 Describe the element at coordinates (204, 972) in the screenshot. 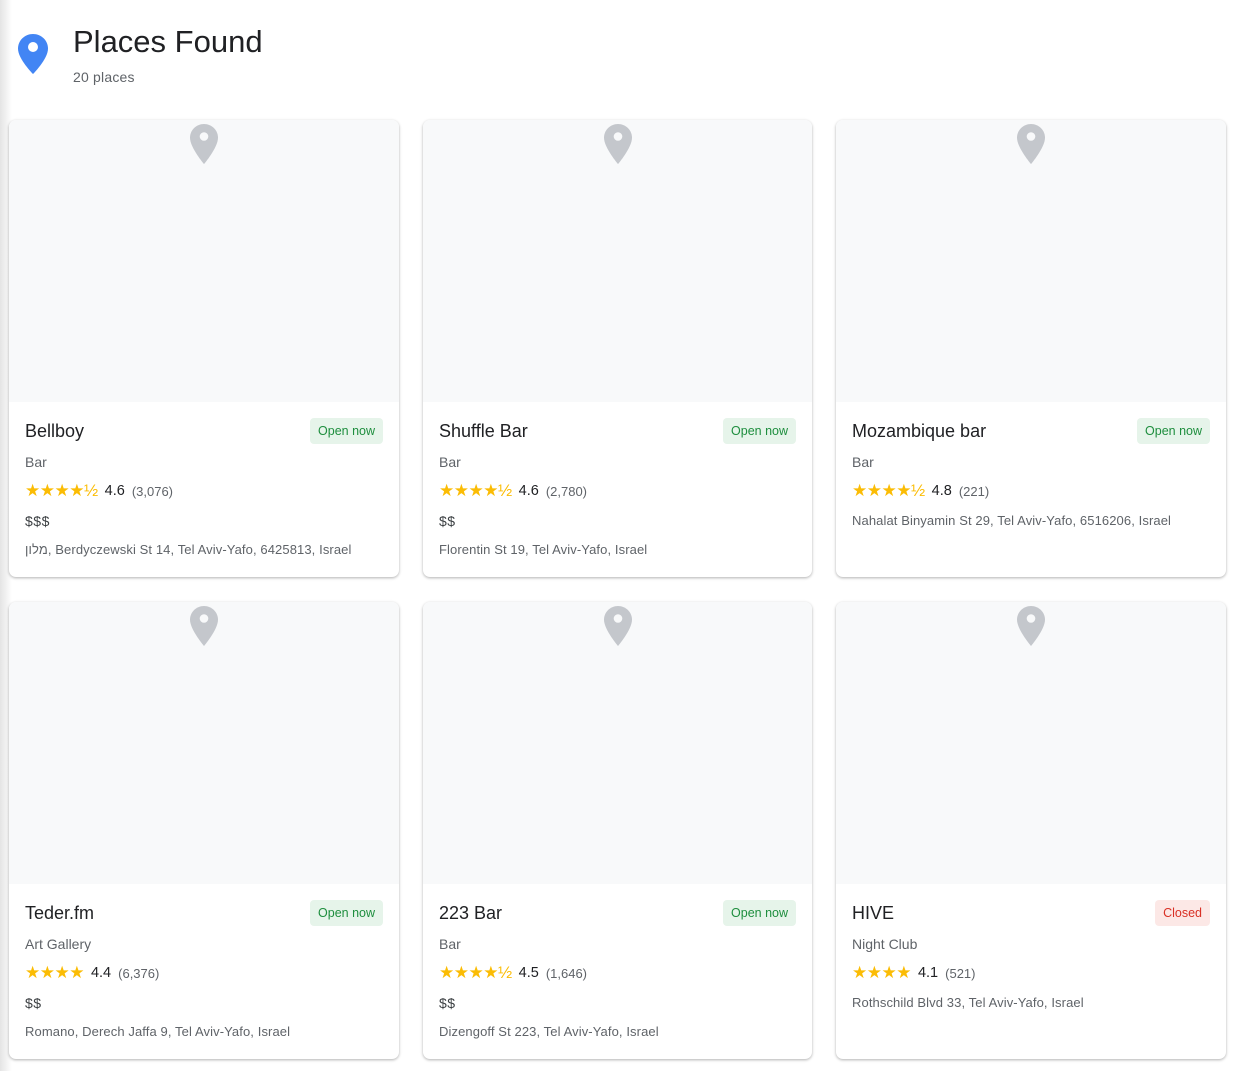

I see `rating-row: ★★★★ 4.4 (6,376)` at that location.